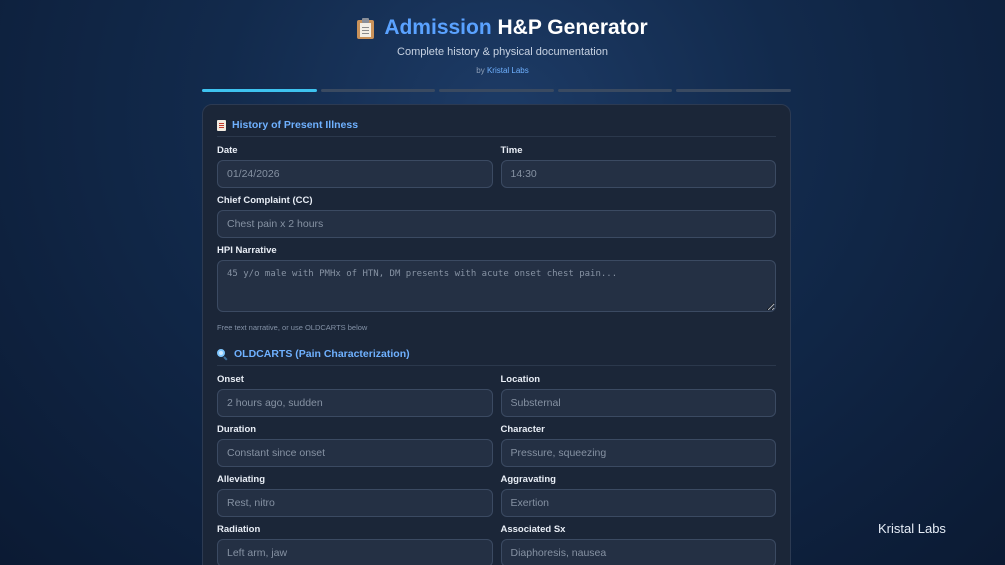 This screenshot has width=1005, height=565. What do you see at coordinates (227, 150) in the screenshot?
I see `date-label: Date` at bounding box center [227, 150].